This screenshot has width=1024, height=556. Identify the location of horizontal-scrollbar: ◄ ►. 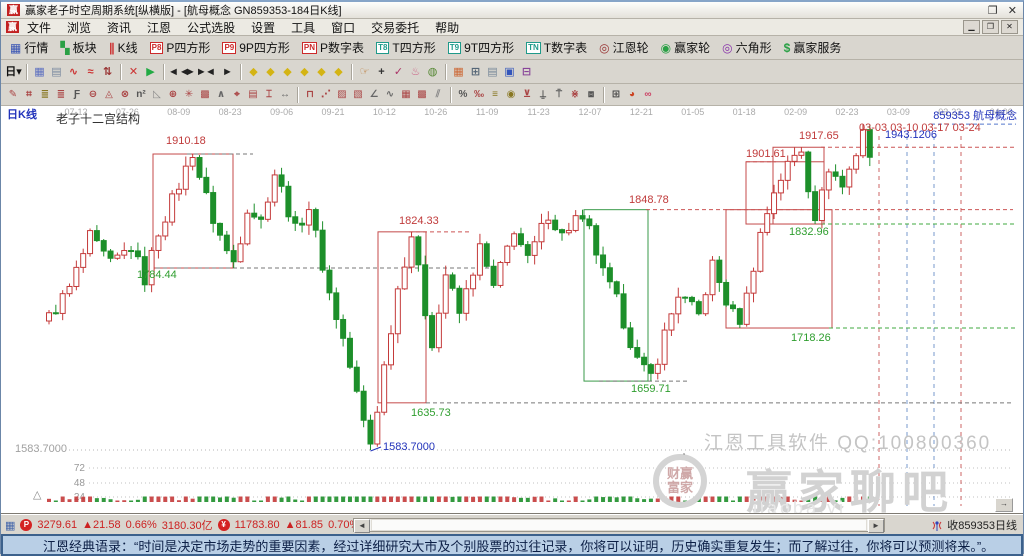
(619, 525).